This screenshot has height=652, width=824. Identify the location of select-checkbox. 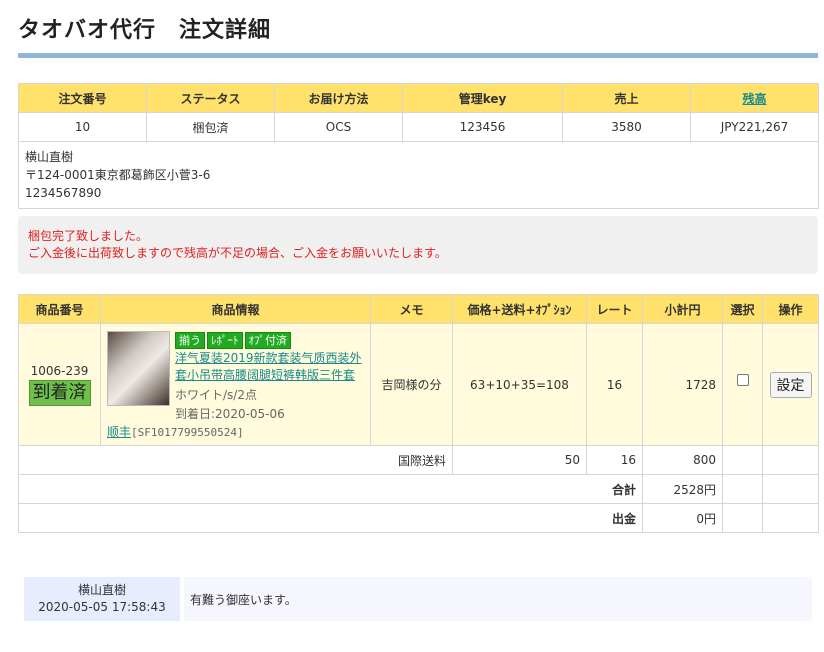
(742, 380).